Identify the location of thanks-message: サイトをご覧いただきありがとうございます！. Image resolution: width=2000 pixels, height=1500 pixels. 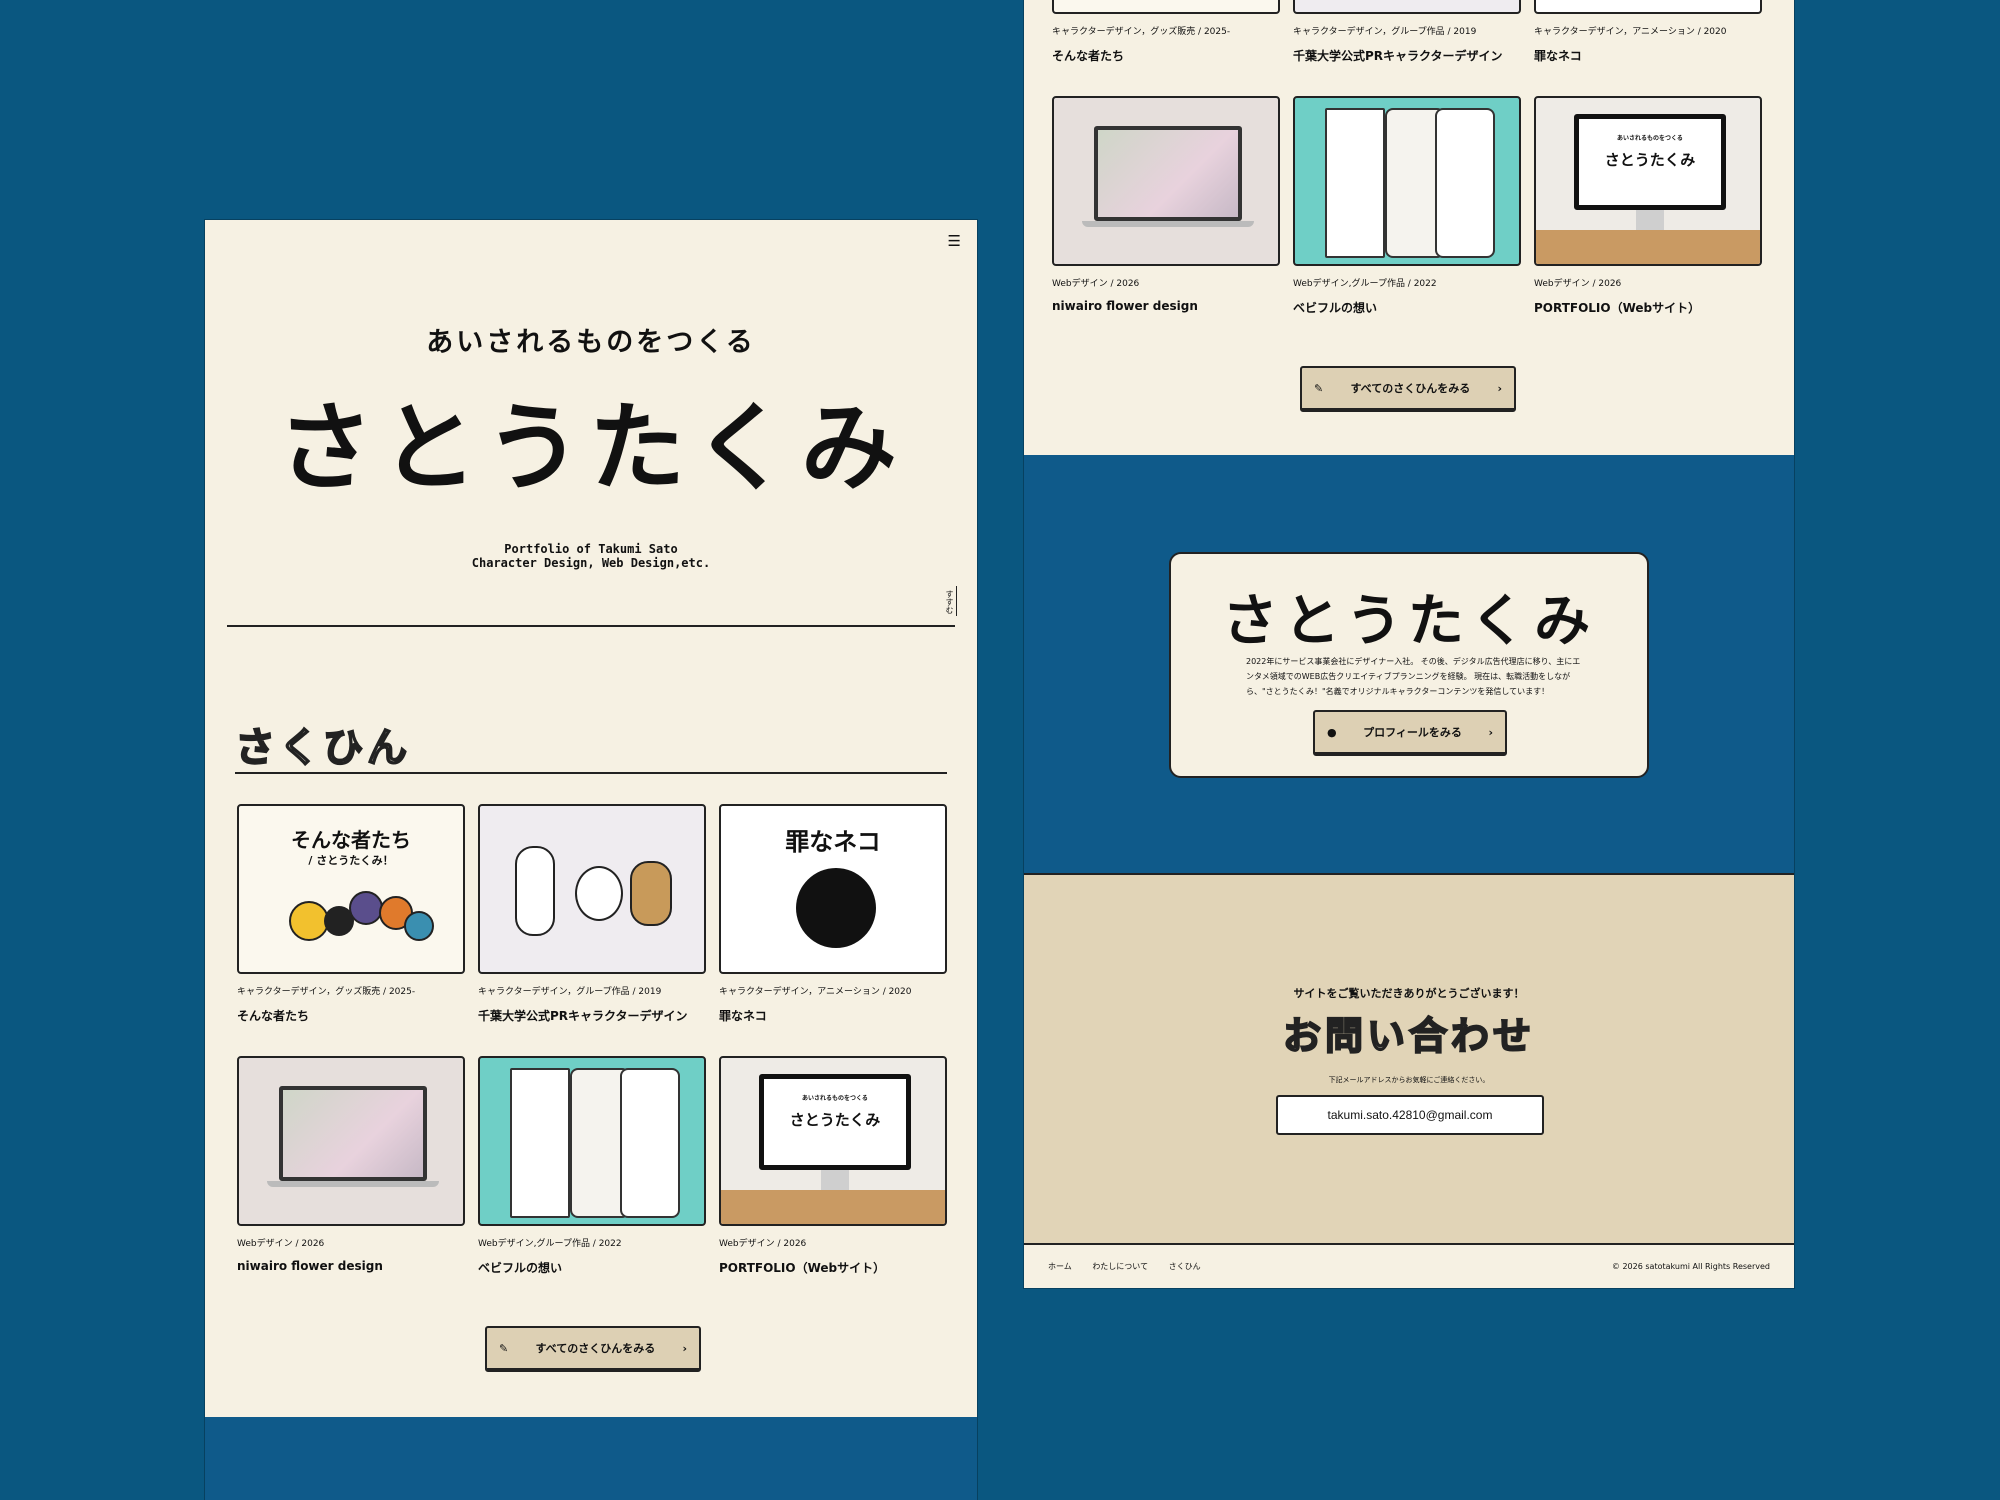
(1409, 993).